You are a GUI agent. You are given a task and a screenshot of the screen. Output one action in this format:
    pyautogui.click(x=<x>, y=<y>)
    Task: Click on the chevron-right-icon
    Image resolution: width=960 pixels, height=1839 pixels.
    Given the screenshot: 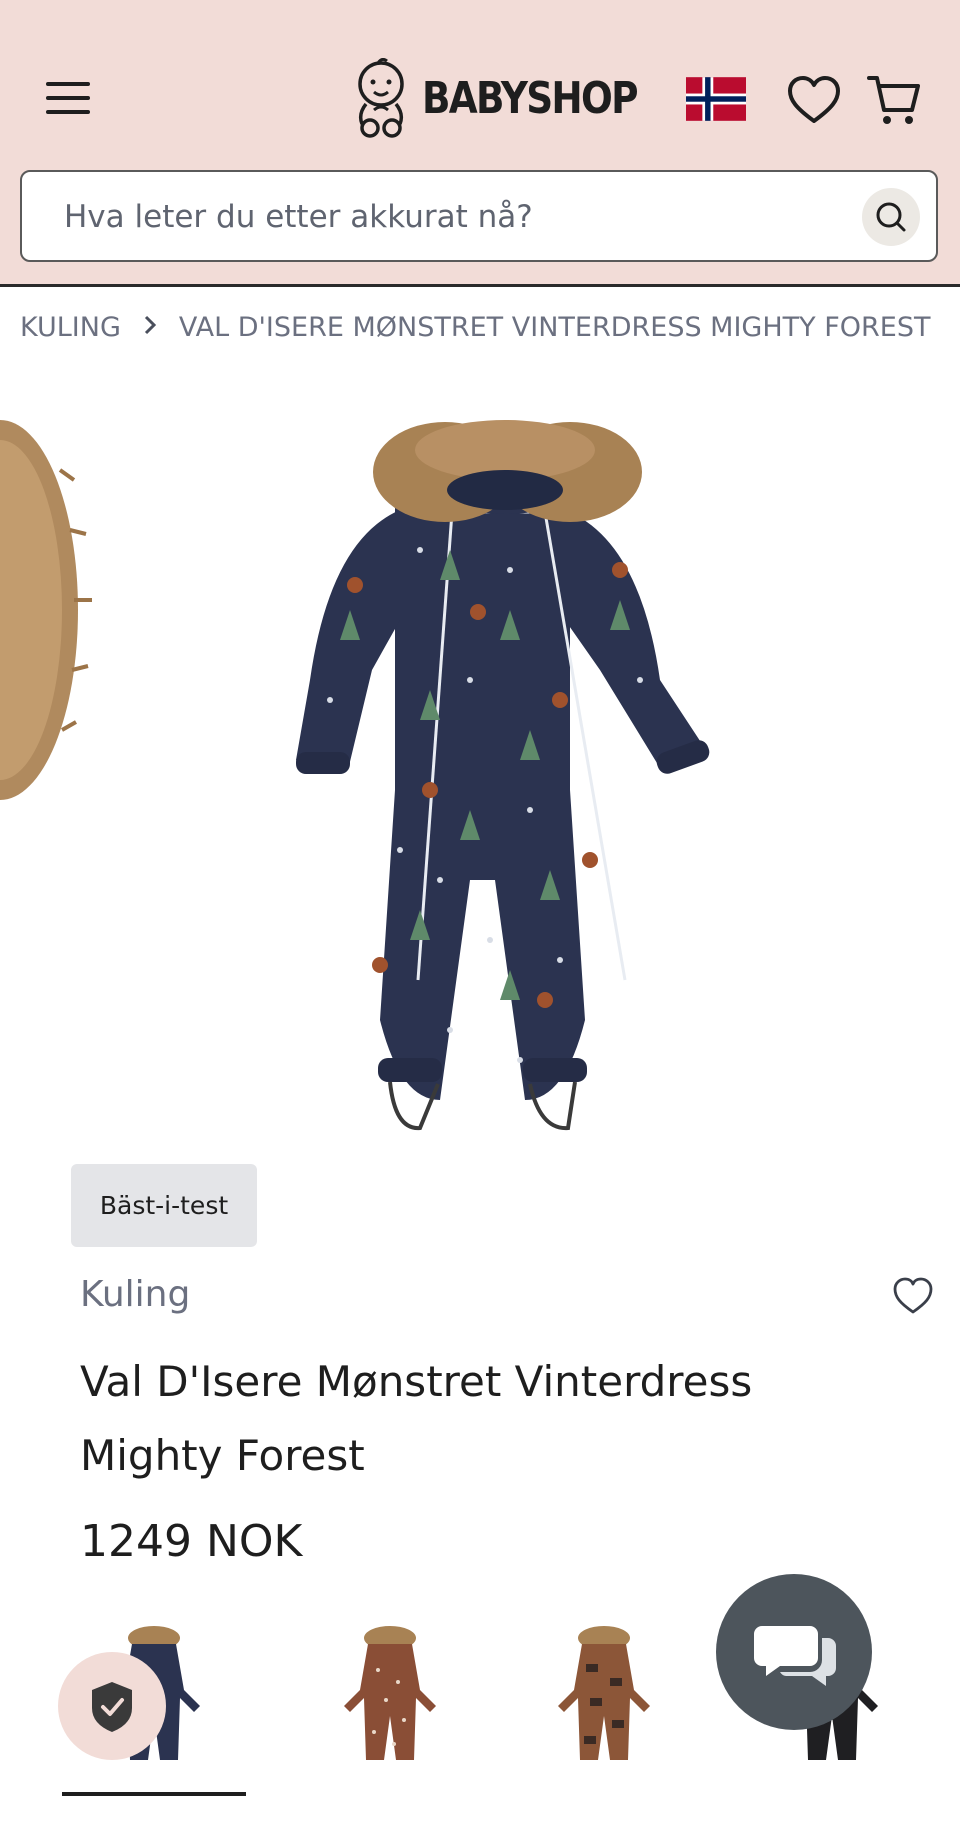 What is the action you would take?
    pyautogui.click(x=150, y=327)
    